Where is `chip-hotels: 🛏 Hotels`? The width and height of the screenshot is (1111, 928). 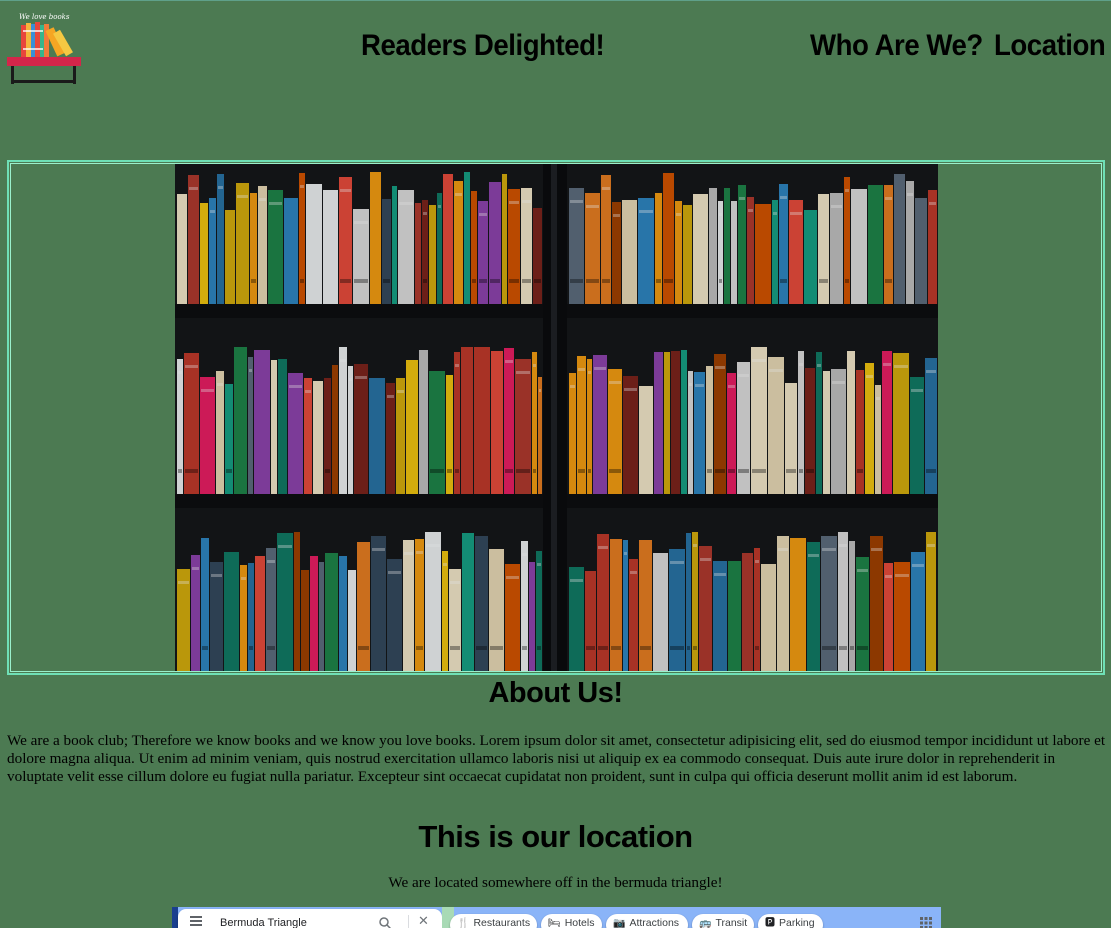
chip-hotels: 🛏 Hotels is located at coordinates (571, 921).